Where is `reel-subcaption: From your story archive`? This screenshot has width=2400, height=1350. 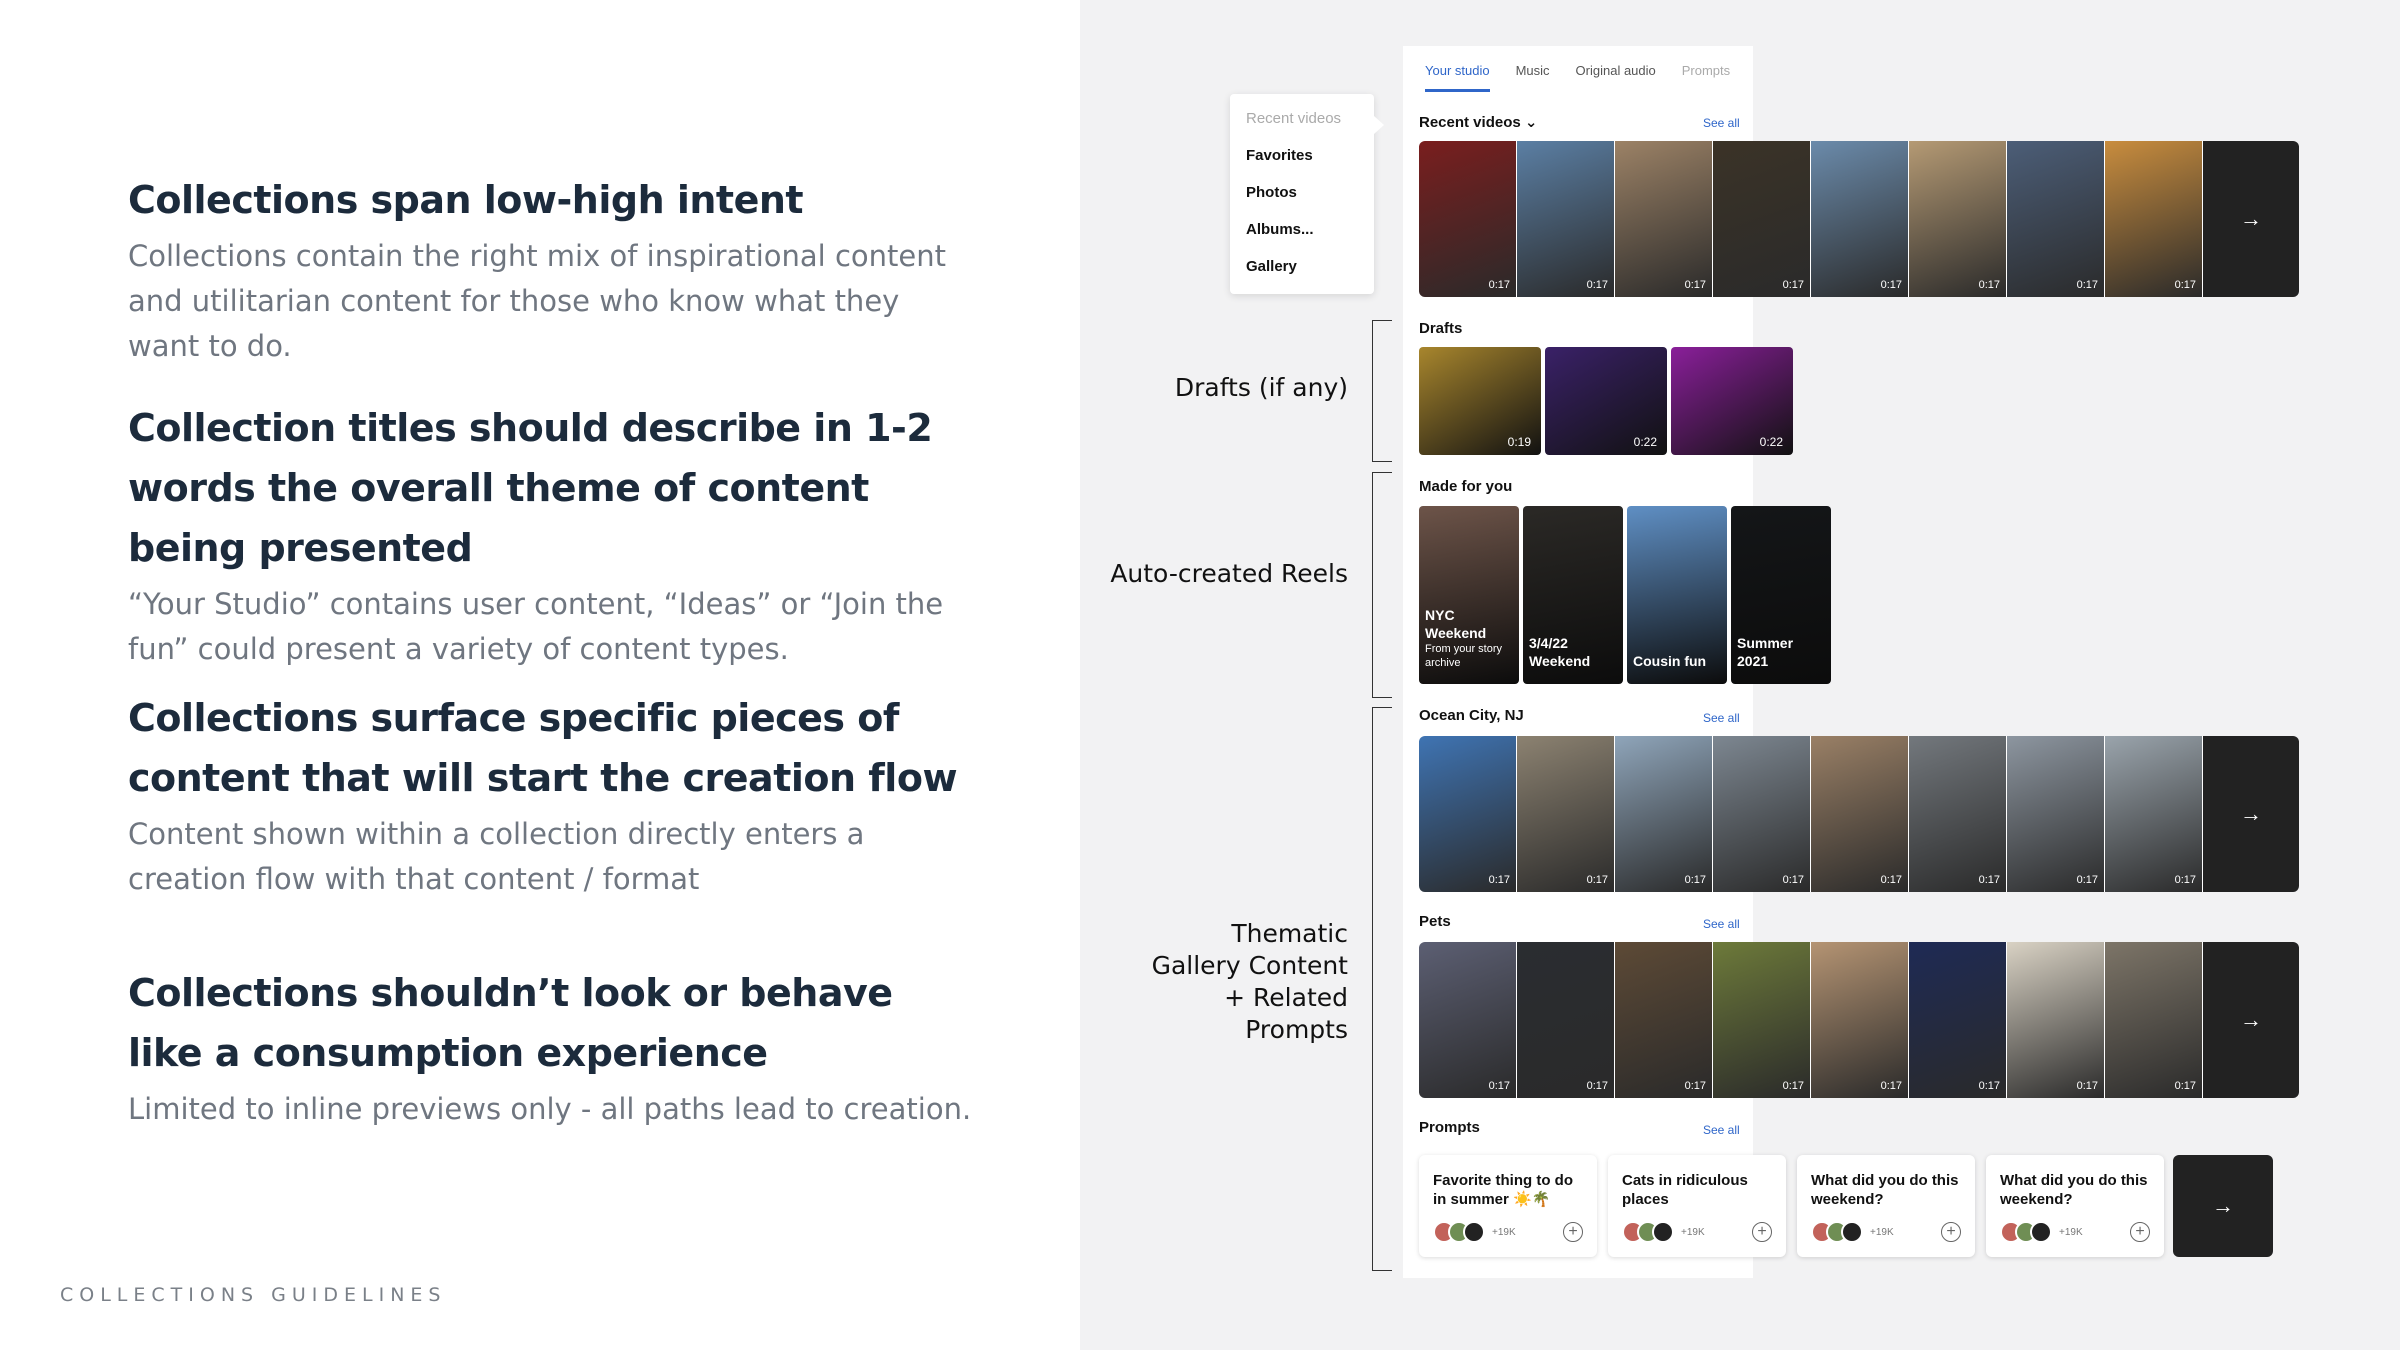 reel-subcaption: From your story archive is located at coordinates (1464, 656).